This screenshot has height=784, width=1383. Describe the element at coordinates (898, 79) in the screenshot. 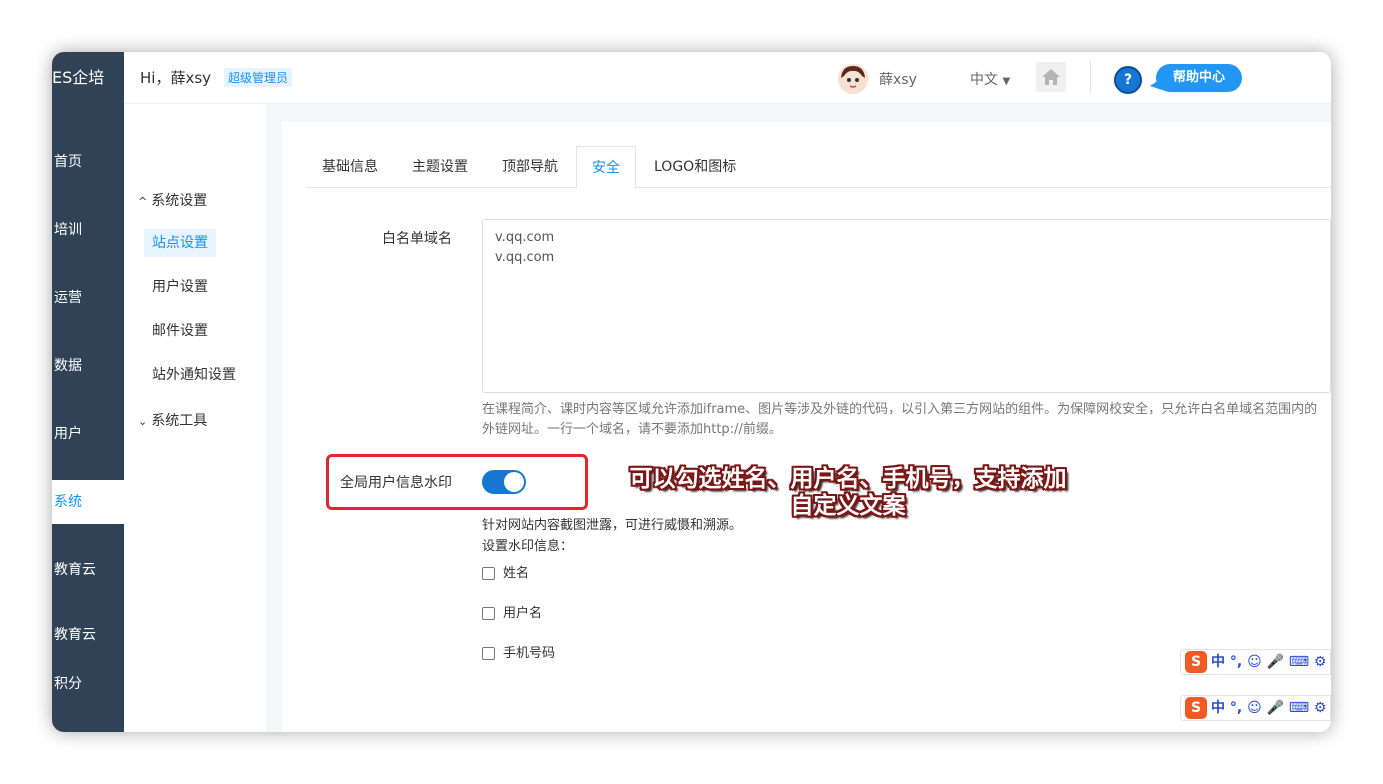

I see `username: 薛xsy` at that location.